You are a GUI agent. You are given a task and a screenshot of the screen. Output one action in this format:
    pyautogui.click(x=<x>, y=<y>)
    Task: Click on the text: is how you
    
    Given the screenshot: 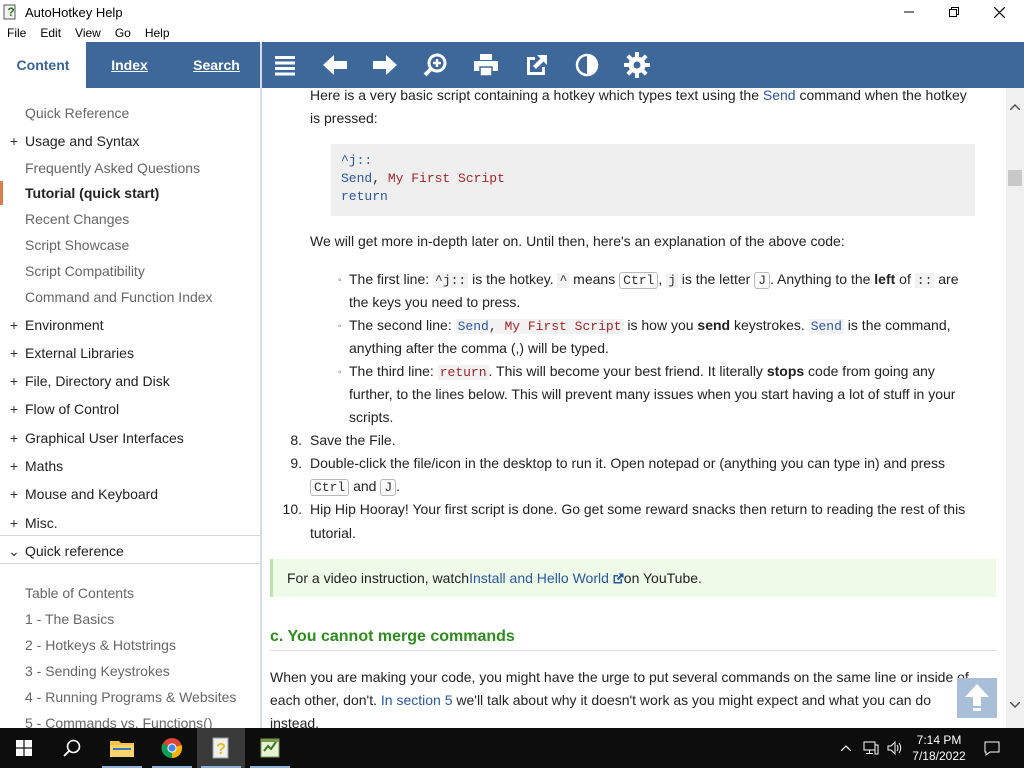 What is the action you would take?
    pyautogui.click(x=660, y=325)
    